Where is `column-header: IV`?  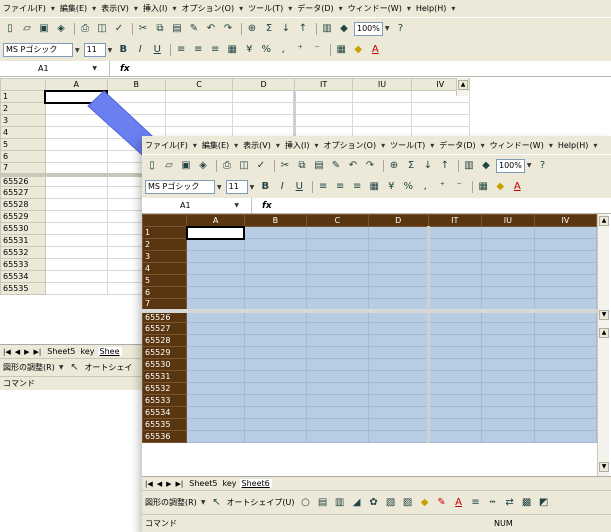 column-header: IV is located at coordinates (565, 220).